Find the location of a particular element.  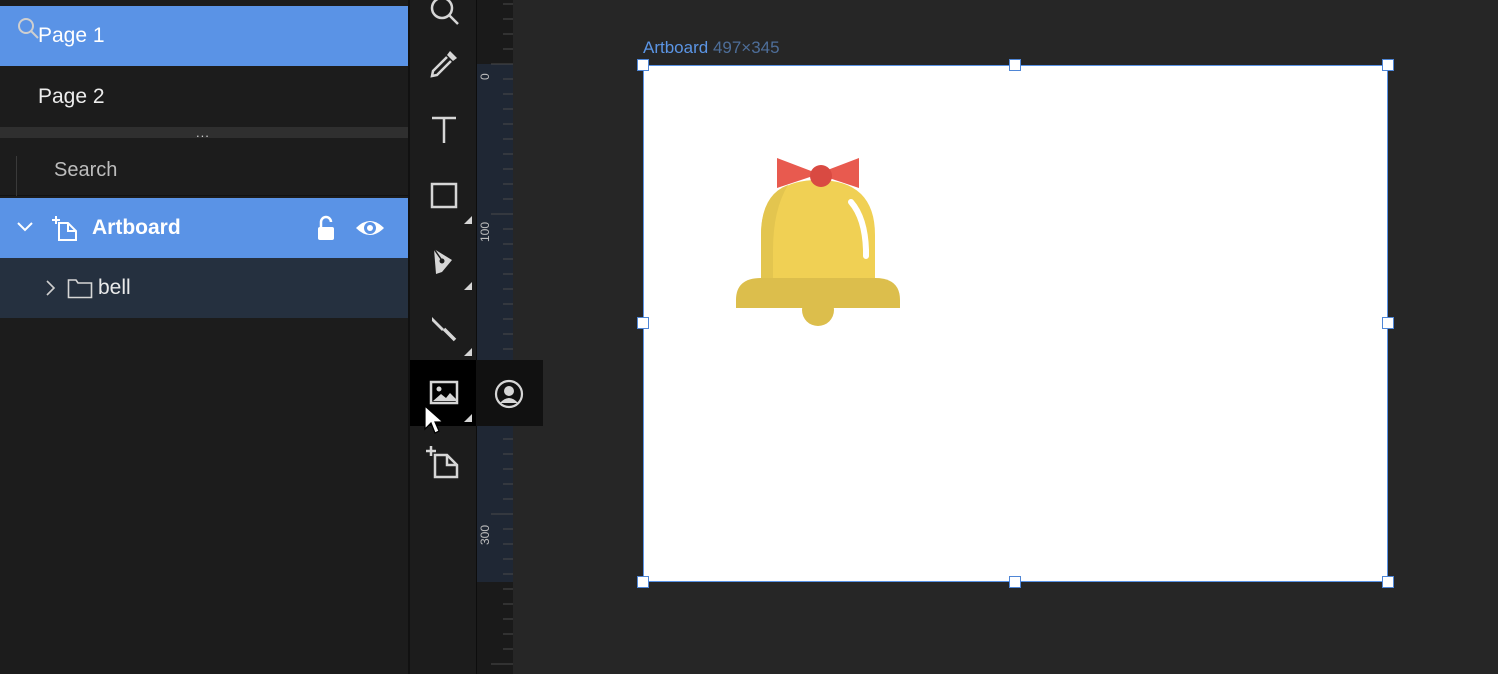

knife-tool is located at coordinates (443, 328).